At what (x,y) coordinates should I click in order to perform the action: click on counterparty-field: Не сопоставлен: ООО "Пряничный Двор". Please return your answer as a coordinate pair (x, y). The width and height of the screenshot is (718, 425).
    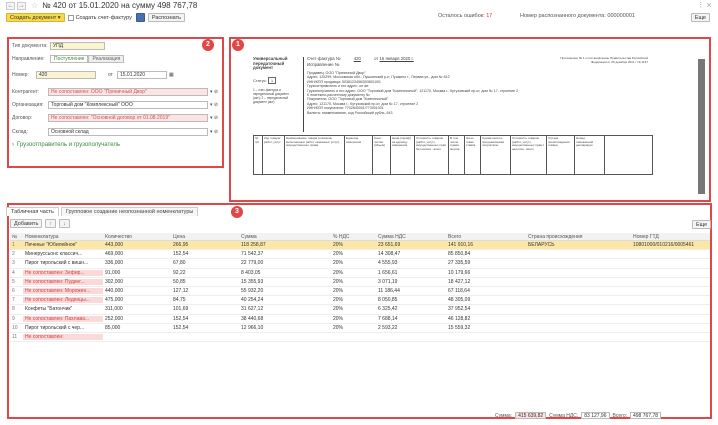
    Looking at the image, I should click on (128, 92).